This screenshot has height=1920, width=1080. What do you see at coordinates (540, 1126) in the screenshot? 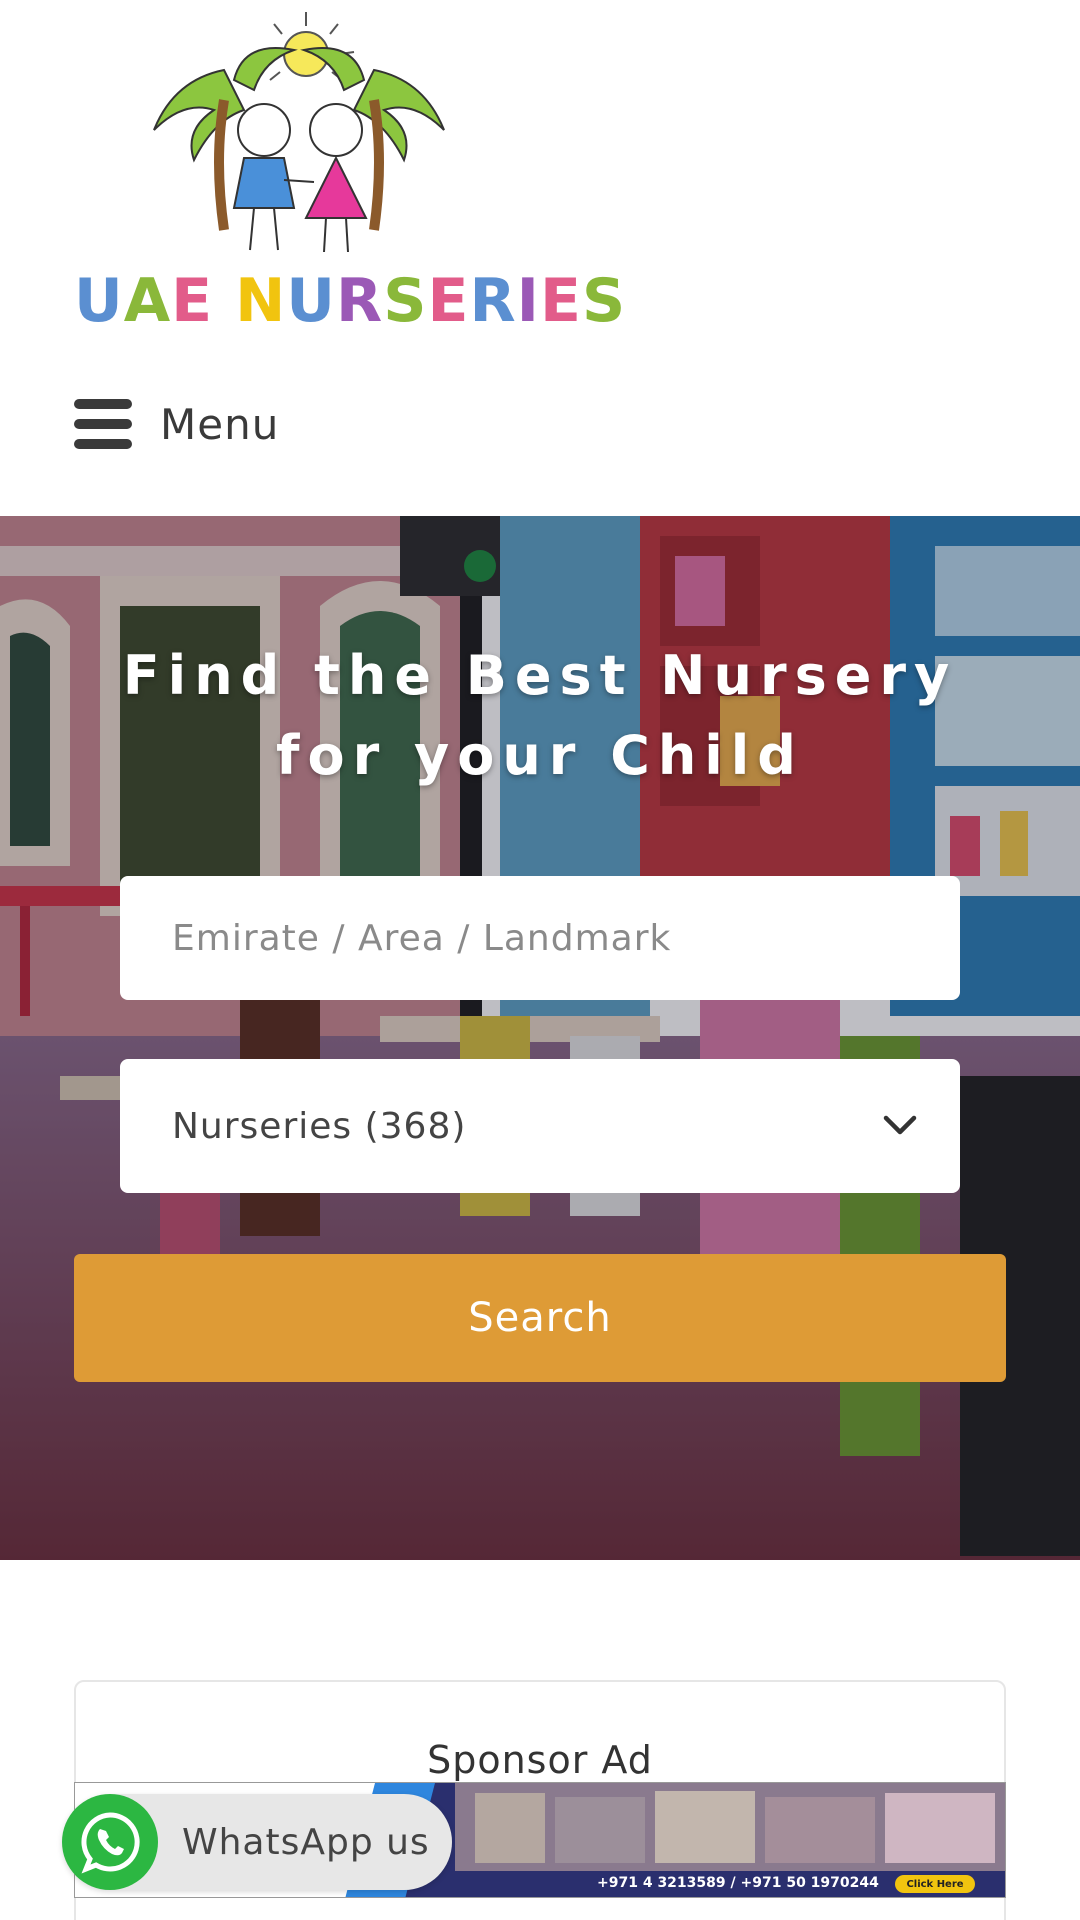
I see `category-select: Nurseries (368)` at bounding box center [540, 1126].